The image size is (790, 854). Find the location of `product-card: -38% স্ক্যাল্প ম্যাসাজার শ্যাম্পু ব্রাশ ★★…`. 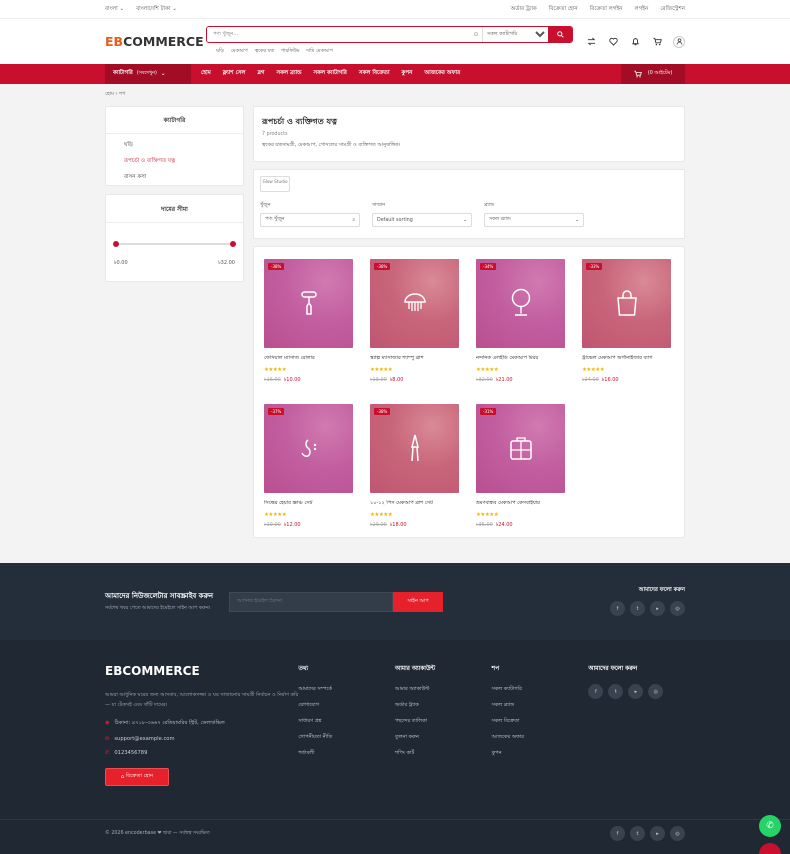

product-card: -38% স্ক্যাল্প ম্যাসাজার শ্যাম্পু ব্রাশ ★★… is located at coordinates (415, 323).